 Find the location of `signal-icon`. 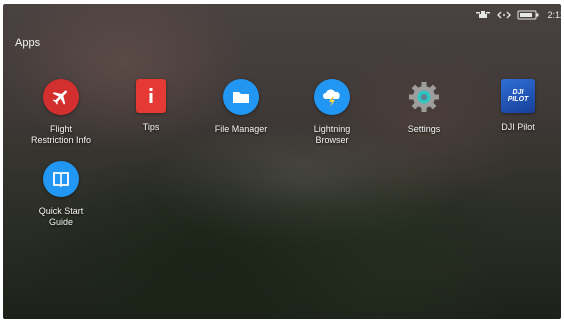

signal-icon is located at coordinates (504, 15).